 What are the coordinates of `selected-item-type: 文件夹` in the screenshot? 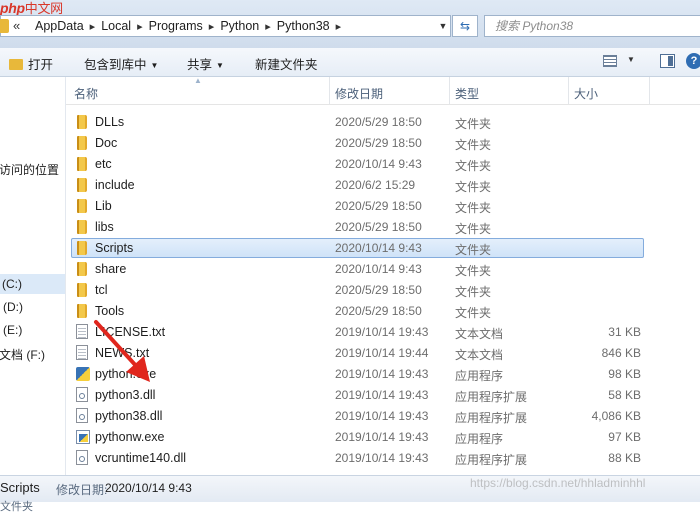 It's located at (16, 507).